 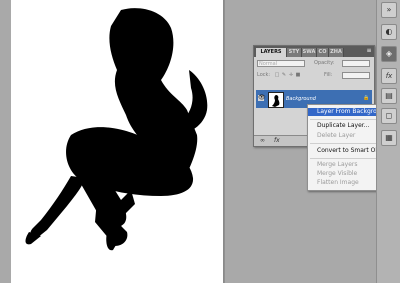 I want to click on lock-image-icon: ✎, so click(x=284, y=75).